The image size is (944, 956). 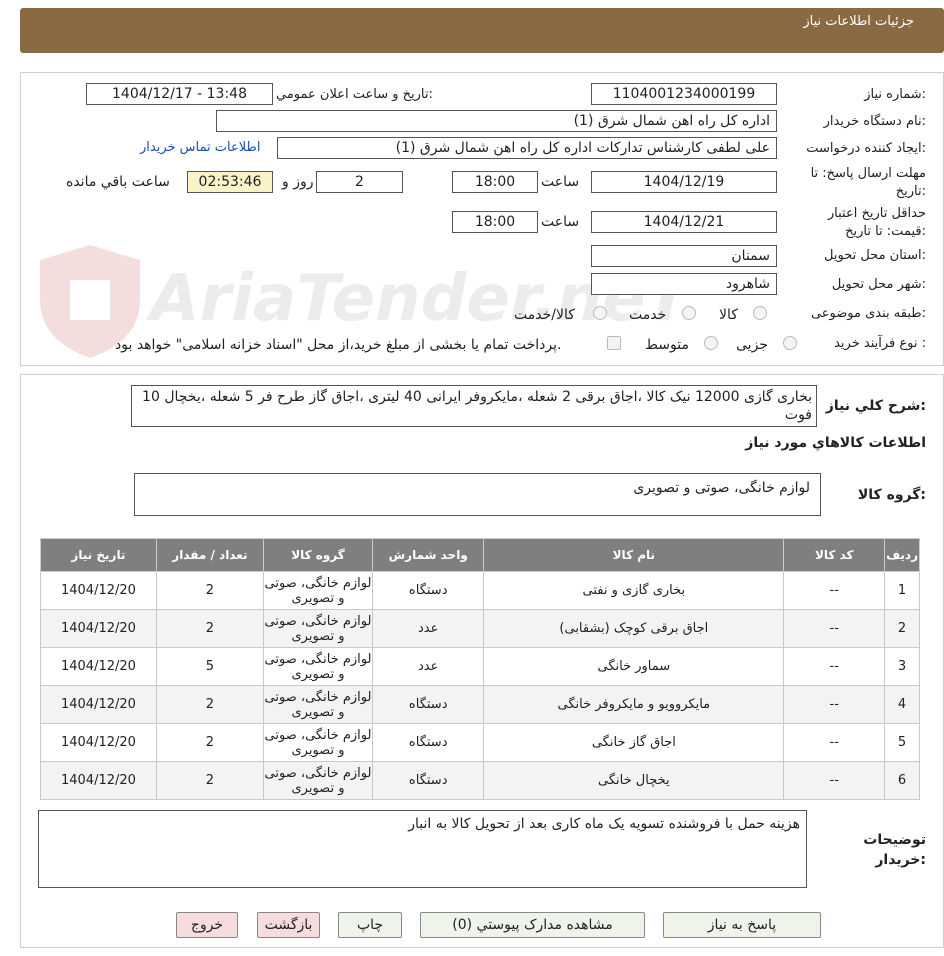 What do you see at coordinates (684, 284) in the screenshot?
I see `city-field: شاهرود` at bounding box center [684, 284].